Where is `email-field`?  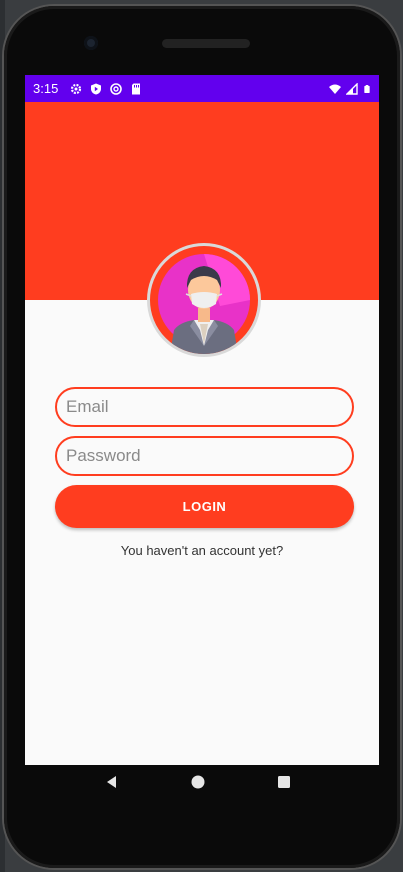 email-field is located at coordinates (204, 407).